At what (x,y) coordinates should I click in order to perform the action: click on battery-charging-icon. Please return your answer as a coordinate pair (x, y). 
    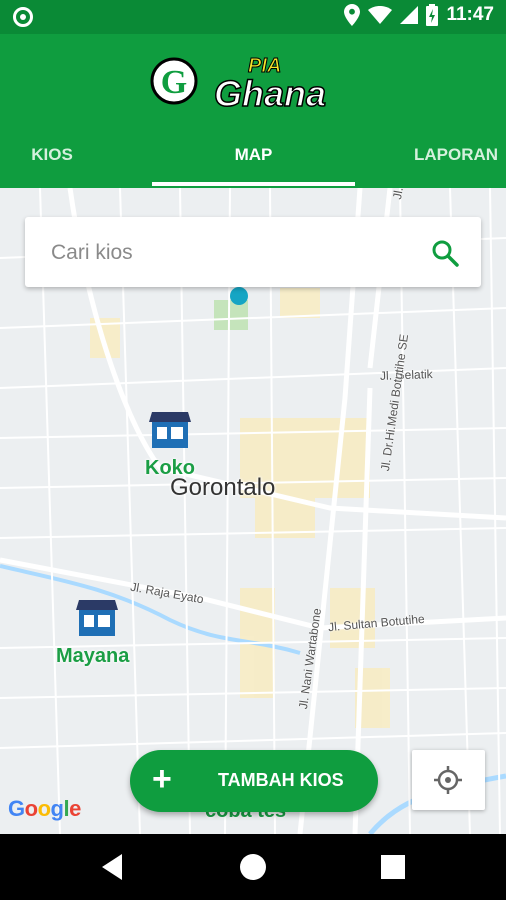
    Looking at the image, I should click on (432, 15).